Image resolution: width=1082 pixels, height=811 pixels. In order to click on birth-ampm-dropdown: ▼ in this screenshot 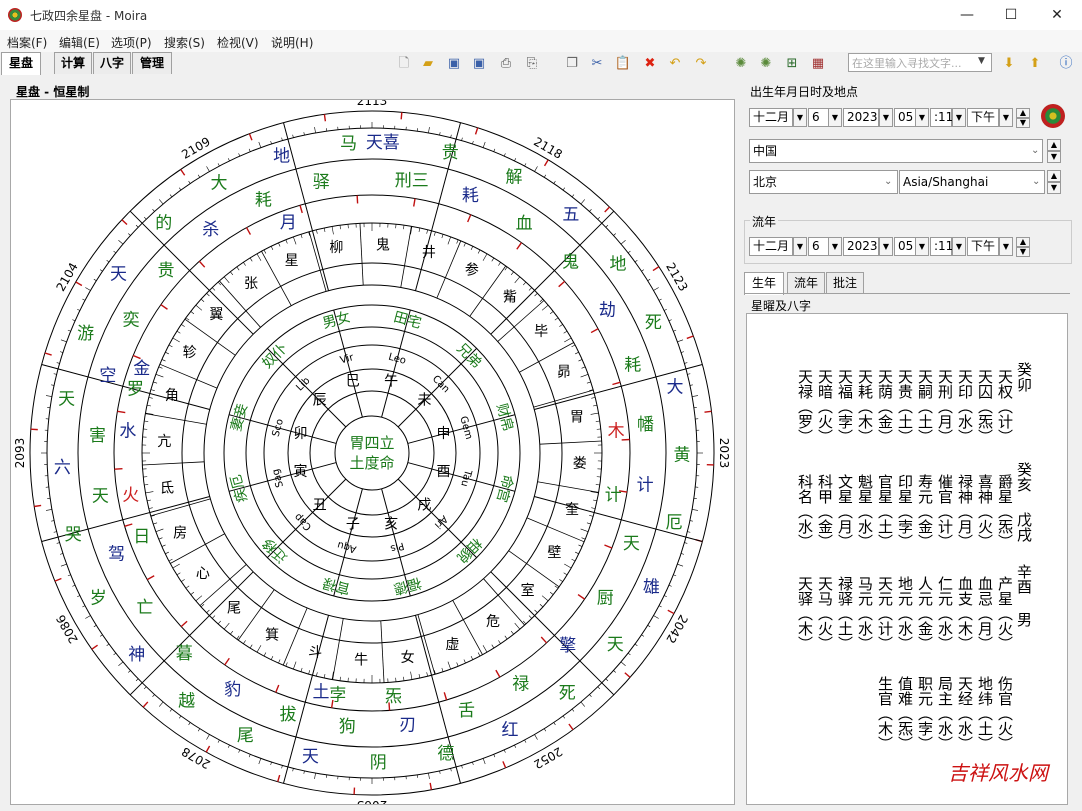, I will do `click(1006, 117)`.